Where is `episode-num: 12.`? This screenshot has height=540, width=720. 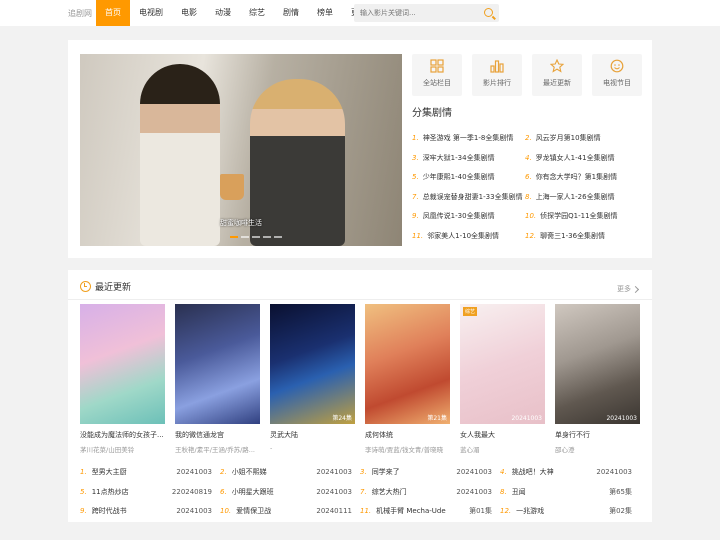
episode-num: 12. is located at coordinates (531, 235).